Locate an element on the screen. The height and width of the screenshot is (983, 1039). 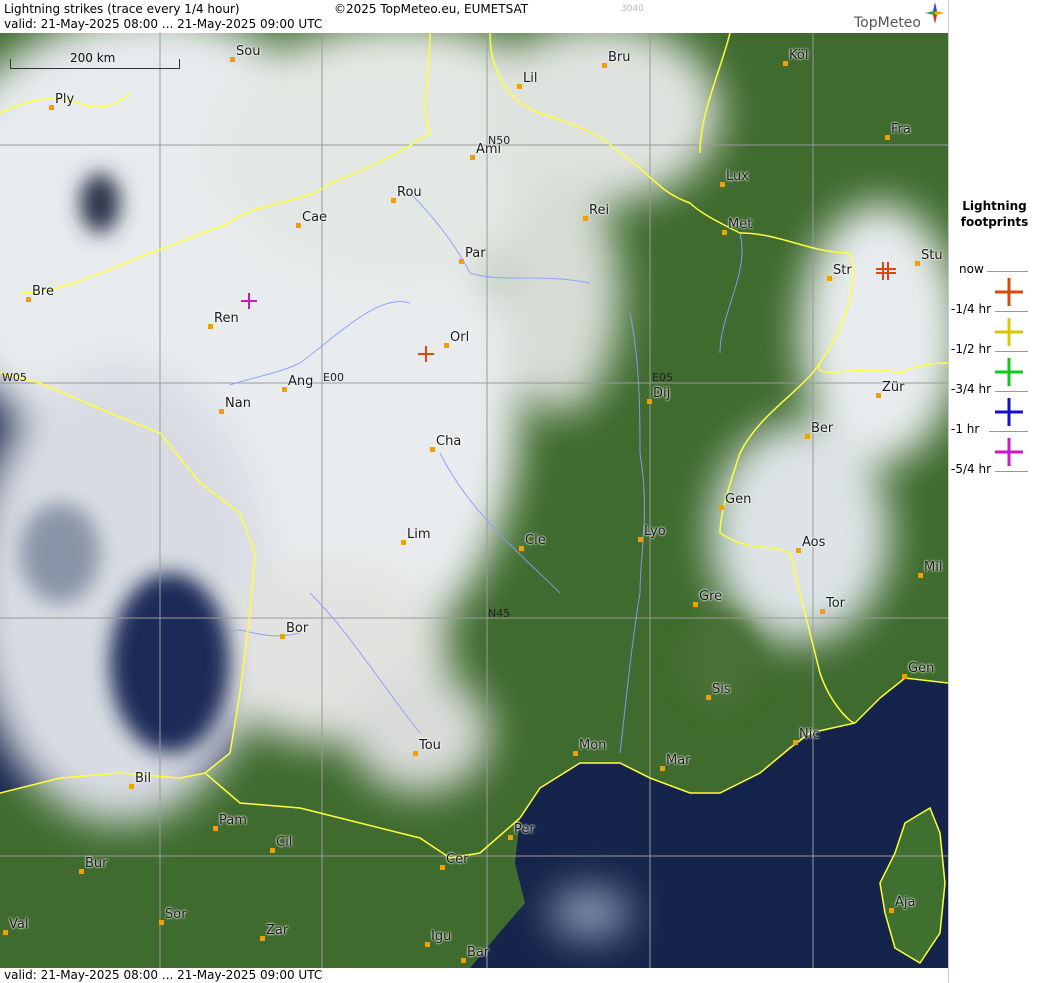
city-label: Aja is located at coordinates (905, 902).